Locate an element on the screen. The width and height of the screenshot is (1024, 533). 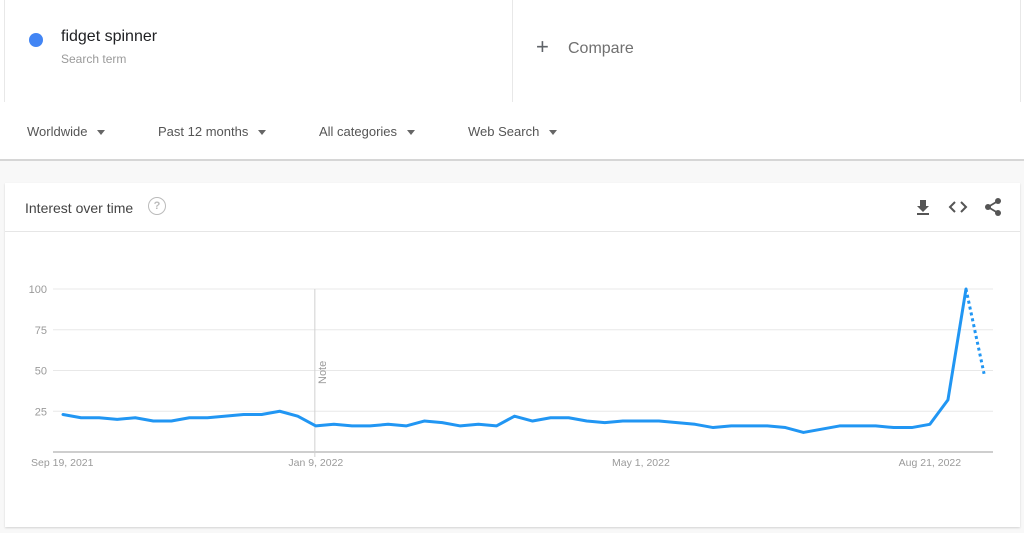
x-tick-label: May 1, 2022 is located at coordinates (641, 463).